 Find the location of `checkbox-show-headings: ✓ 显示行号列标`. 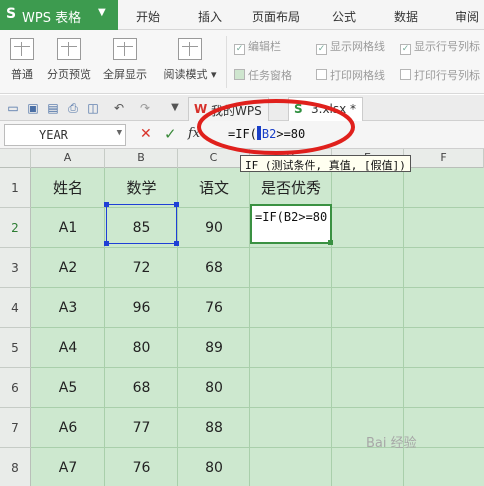

checkbox-show-headings: ✓ 显示行号列标 is located at coordinates (440, 46).